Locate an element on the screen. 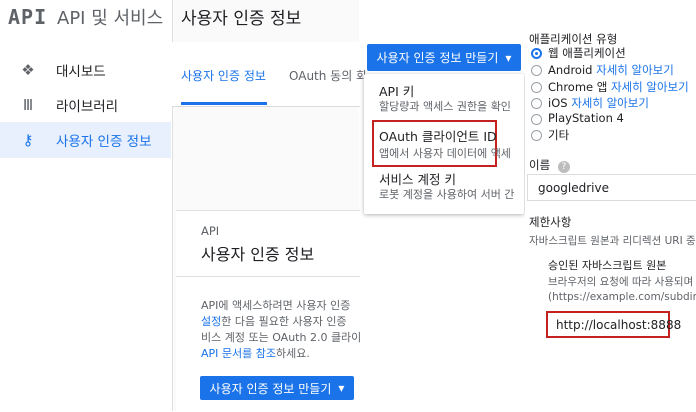  card-subtitle: API is located at coordinates (210, 231).